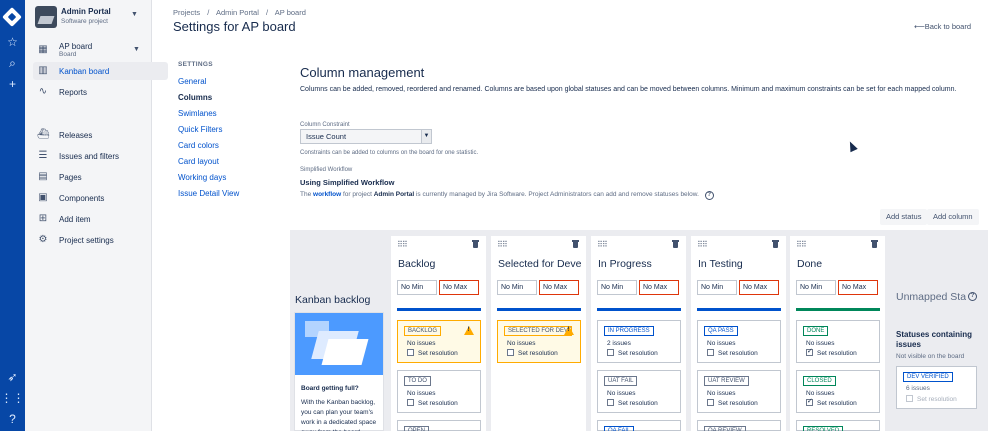 The height and width of the screenshot is (431, 999). Describe the element at coordinates (12, 42) in the screenshot. I see `star-icon: ☆` at that location.